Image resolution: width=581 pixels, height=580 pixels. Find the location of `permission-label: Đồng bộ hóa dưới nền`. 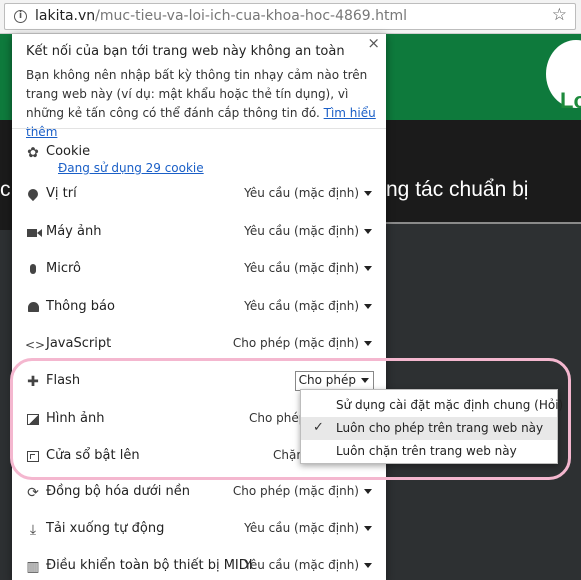

permission-label: Đồng bộ hóa dưới nền is located at coordinates (118, 491).